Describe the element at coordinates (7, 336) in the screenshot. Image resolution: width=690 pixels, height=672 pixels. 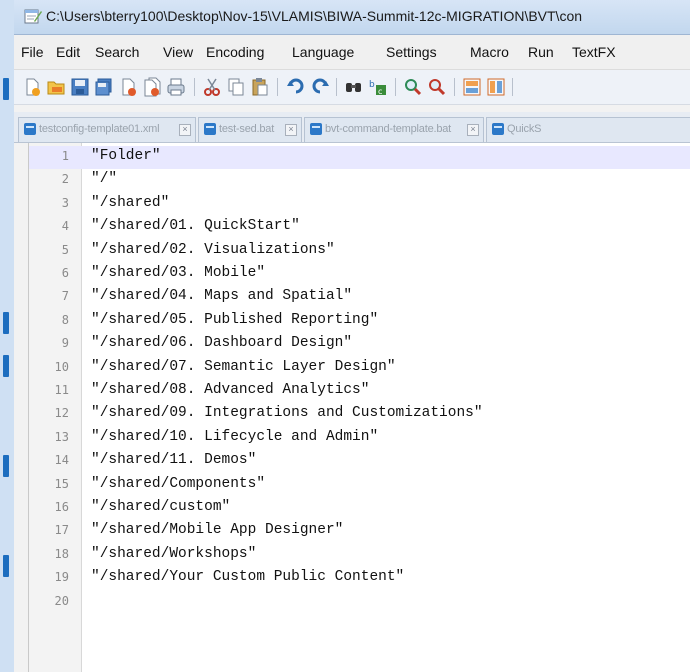
I see `background-window-edge` at that location.